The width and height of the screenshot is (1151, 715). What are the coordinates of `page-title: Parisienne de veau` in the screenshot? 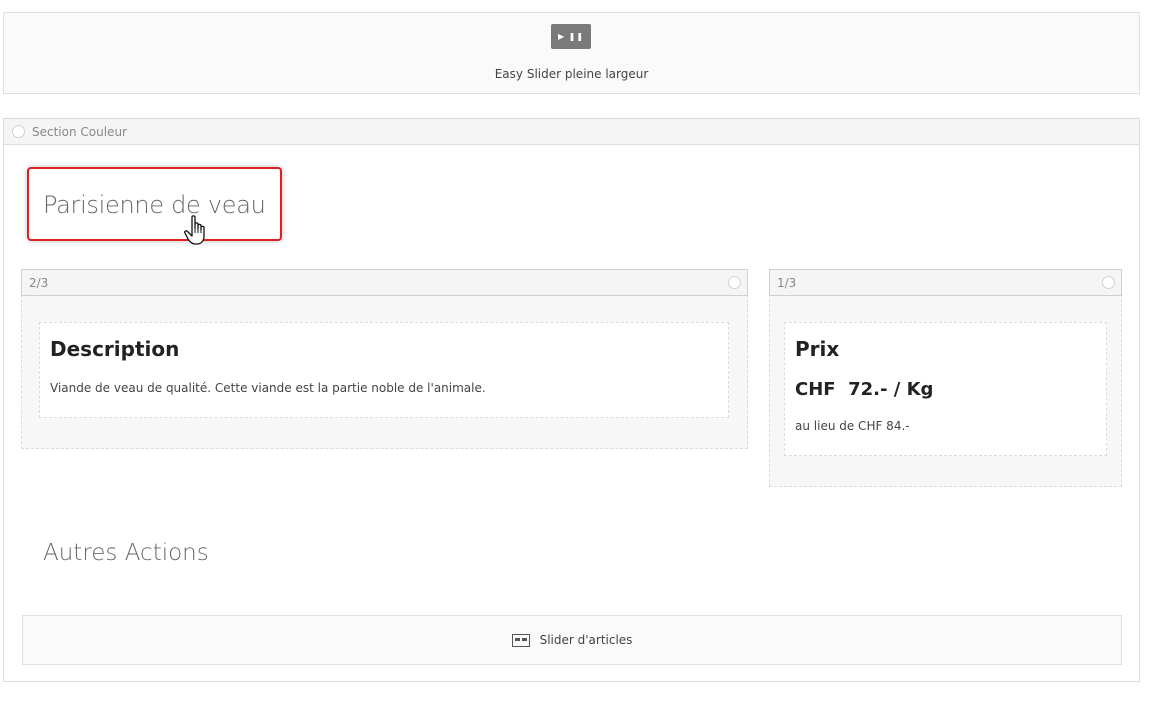 It's located at (154, 205).